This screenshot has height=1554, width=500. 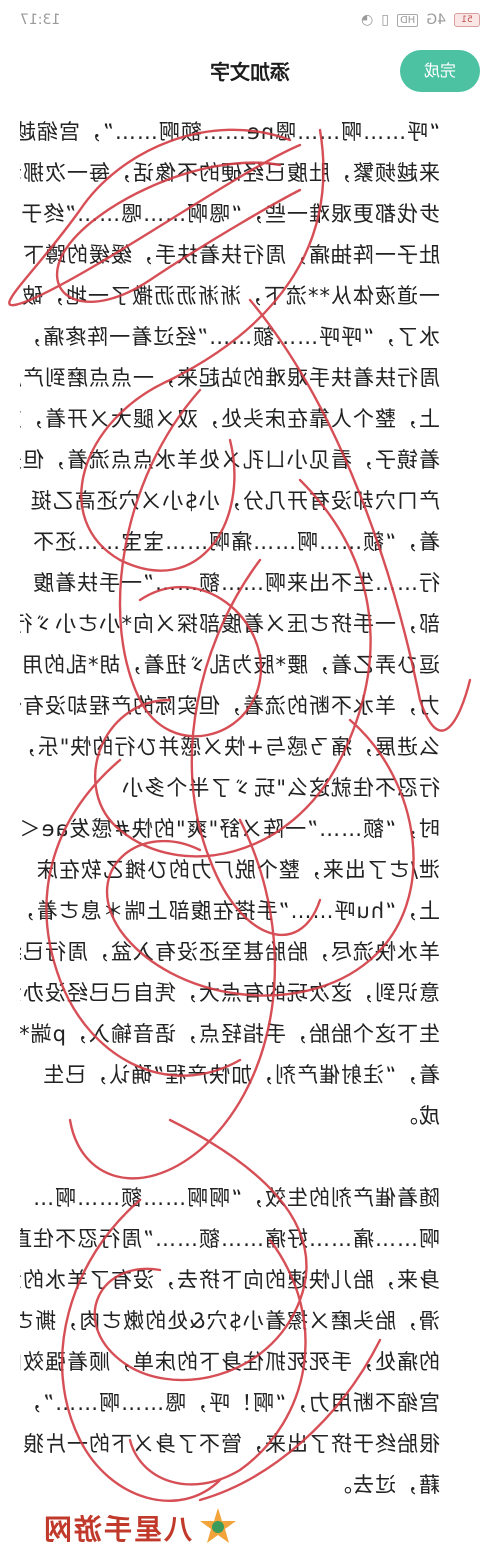 I want to click on text-line: 着镜子，看见小ㄩ孔ㄨ处羊水点点流着，但是, so click(x=230, y=460).